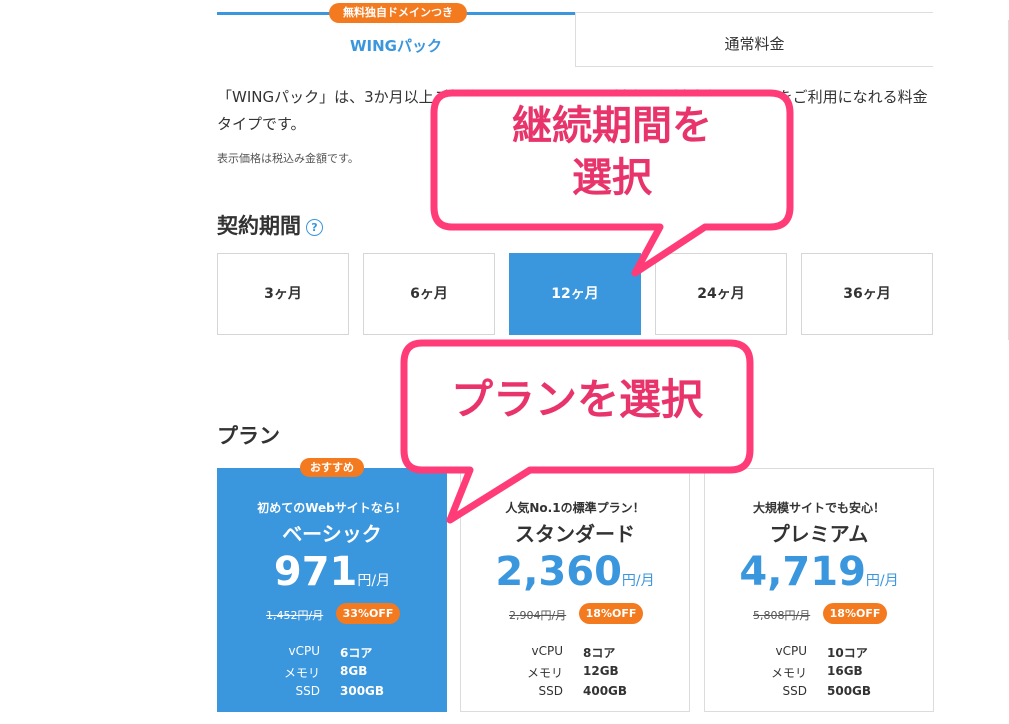 The height and width of the screenshot is (724, 1009). I want to click on discount-badge: 33%OFF, so click(368, 613).